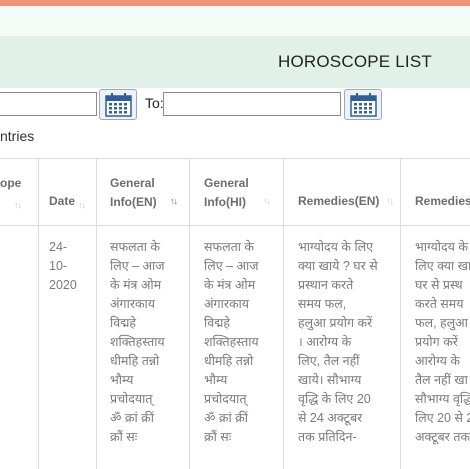 This screenshot has height=469, width=470. Describe the element at coordinates (235, 21) in the screenshot. I see `sub-header-strip` at that location.